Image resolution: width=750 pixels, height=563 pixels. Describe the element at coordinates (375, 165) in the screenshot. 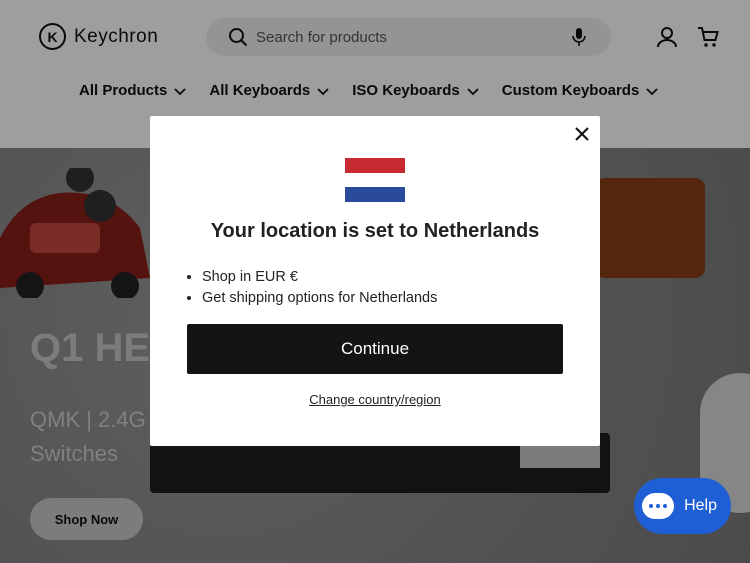

I see `flag-stripe-red` at that location.